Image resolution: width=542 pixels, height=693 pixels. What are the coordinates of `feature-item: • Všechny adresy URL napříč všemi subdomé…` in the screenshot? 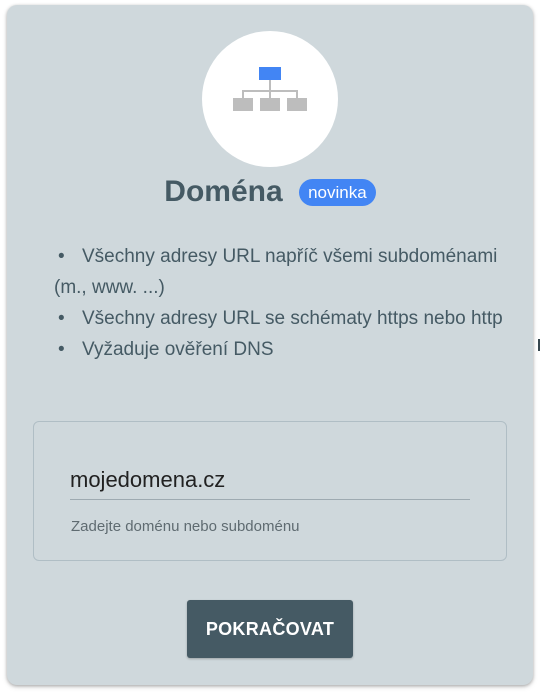 It's located at (279, 272).